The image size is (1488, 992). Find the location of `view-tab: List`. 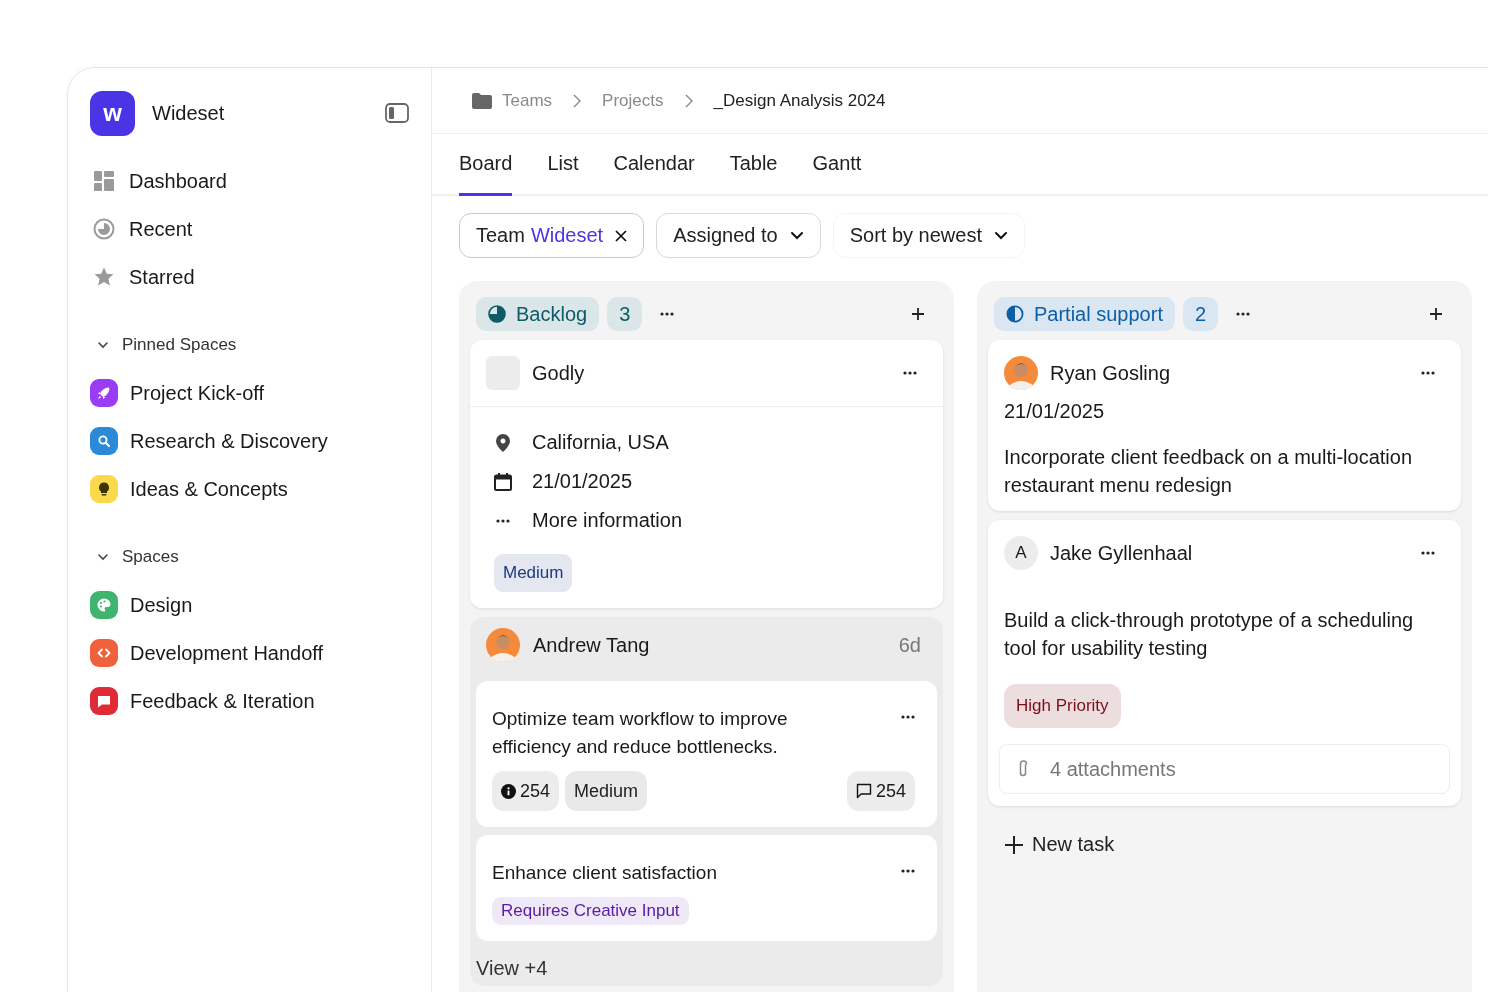

view-tab: List is located at coordinates (563, 165).